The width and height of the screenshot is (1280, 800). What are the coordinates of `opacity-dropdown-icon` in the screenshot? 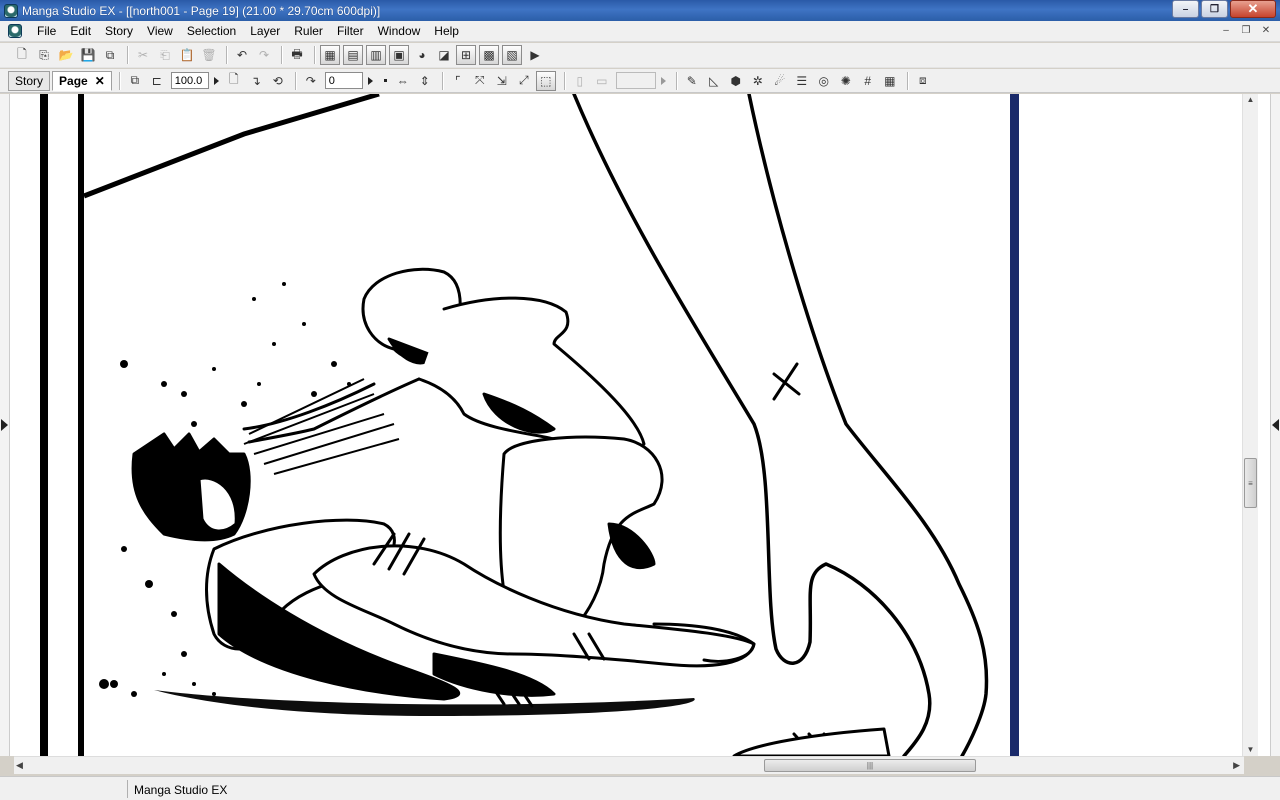 It's located at (663, 80).